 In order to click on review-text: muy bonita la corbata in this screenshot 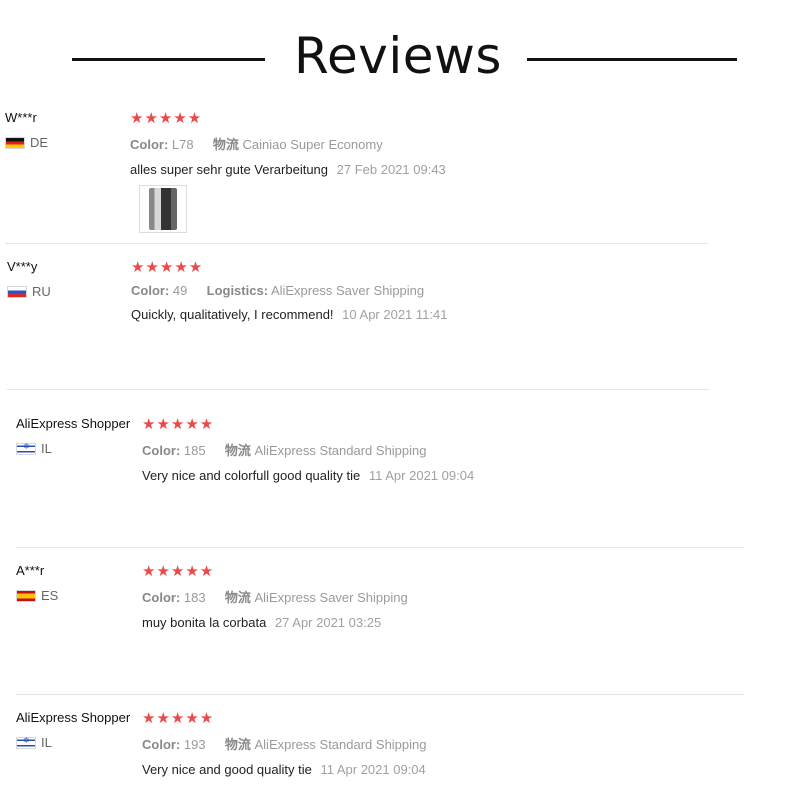, I will do `click(204, 622)`.